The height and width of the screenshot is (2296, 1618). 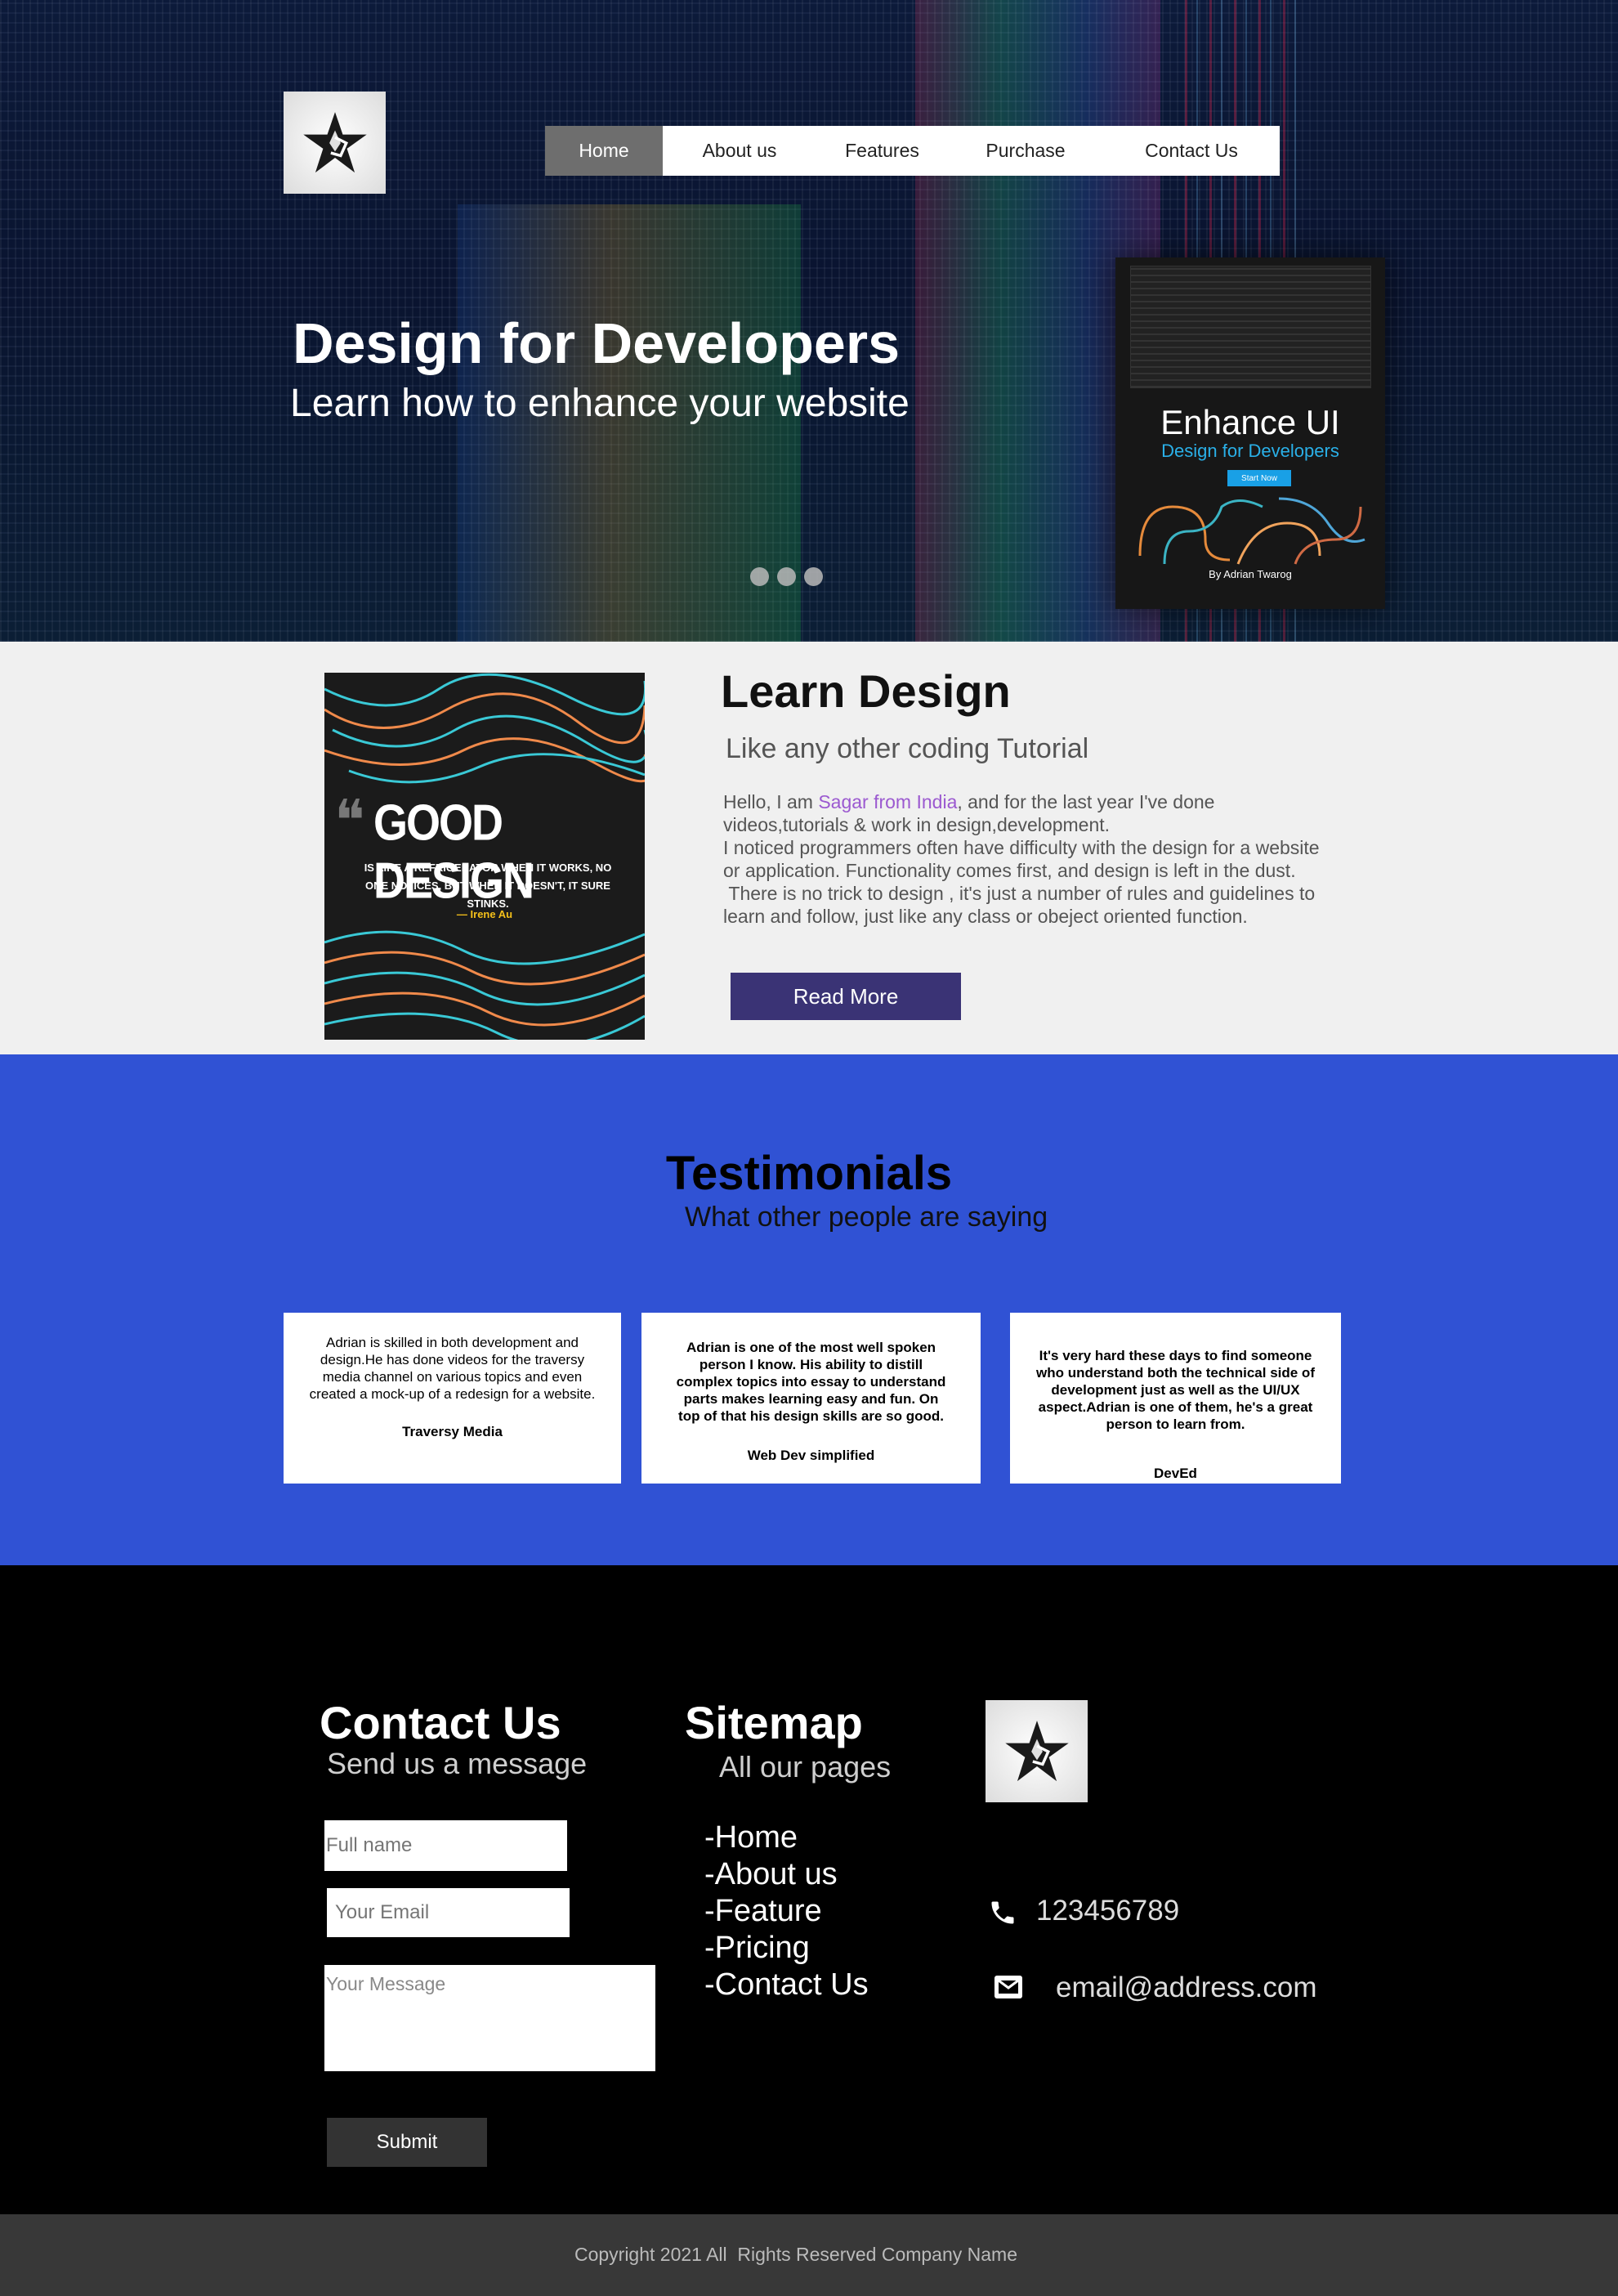 I want to click on contact-title: Contact Us, so click(x=440, y=1722).